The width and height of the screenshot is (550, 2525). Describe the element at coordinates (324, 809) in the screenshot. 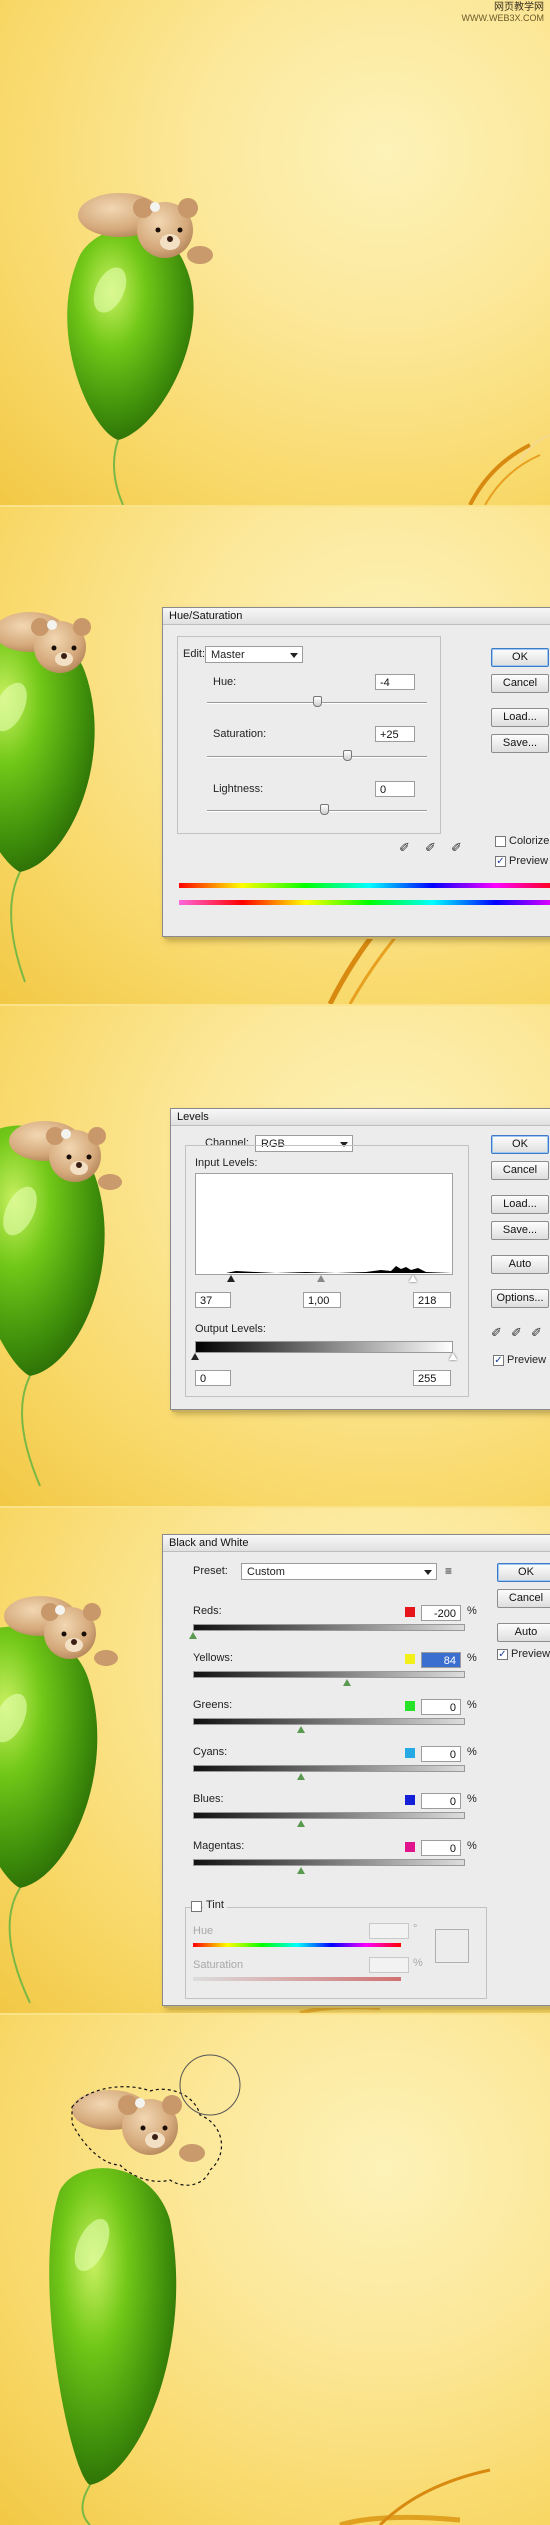

I see `lightness-slider-thumb` at that location.